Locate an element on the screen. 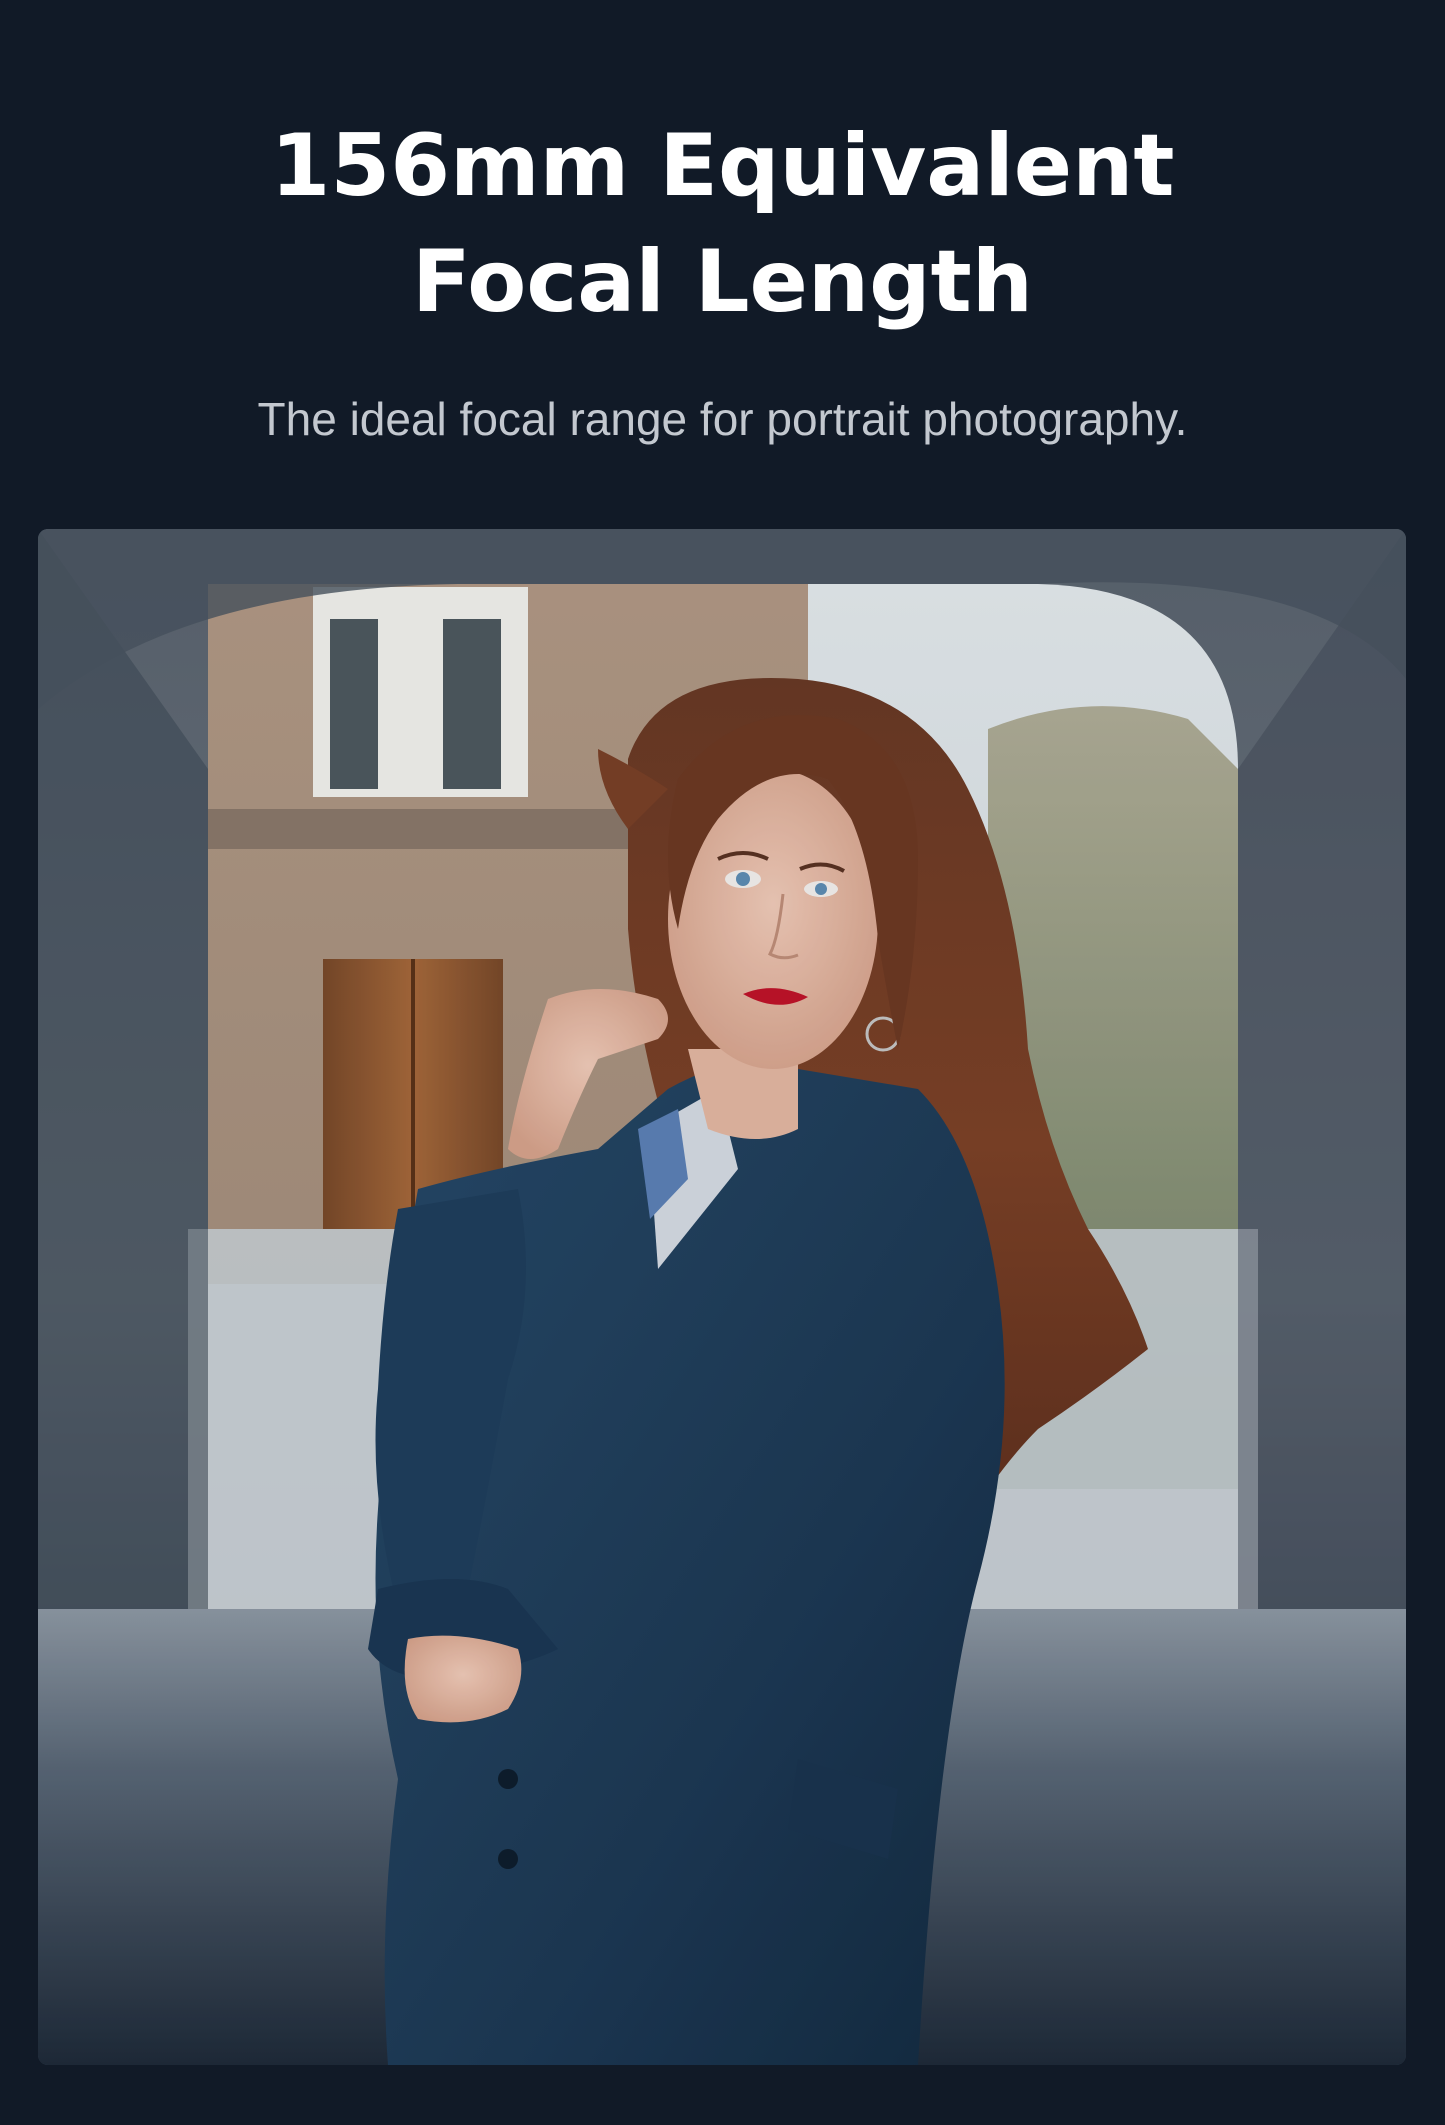  page-title: 156mm Equivalent Focal Length is located at coordinates (722, 224).